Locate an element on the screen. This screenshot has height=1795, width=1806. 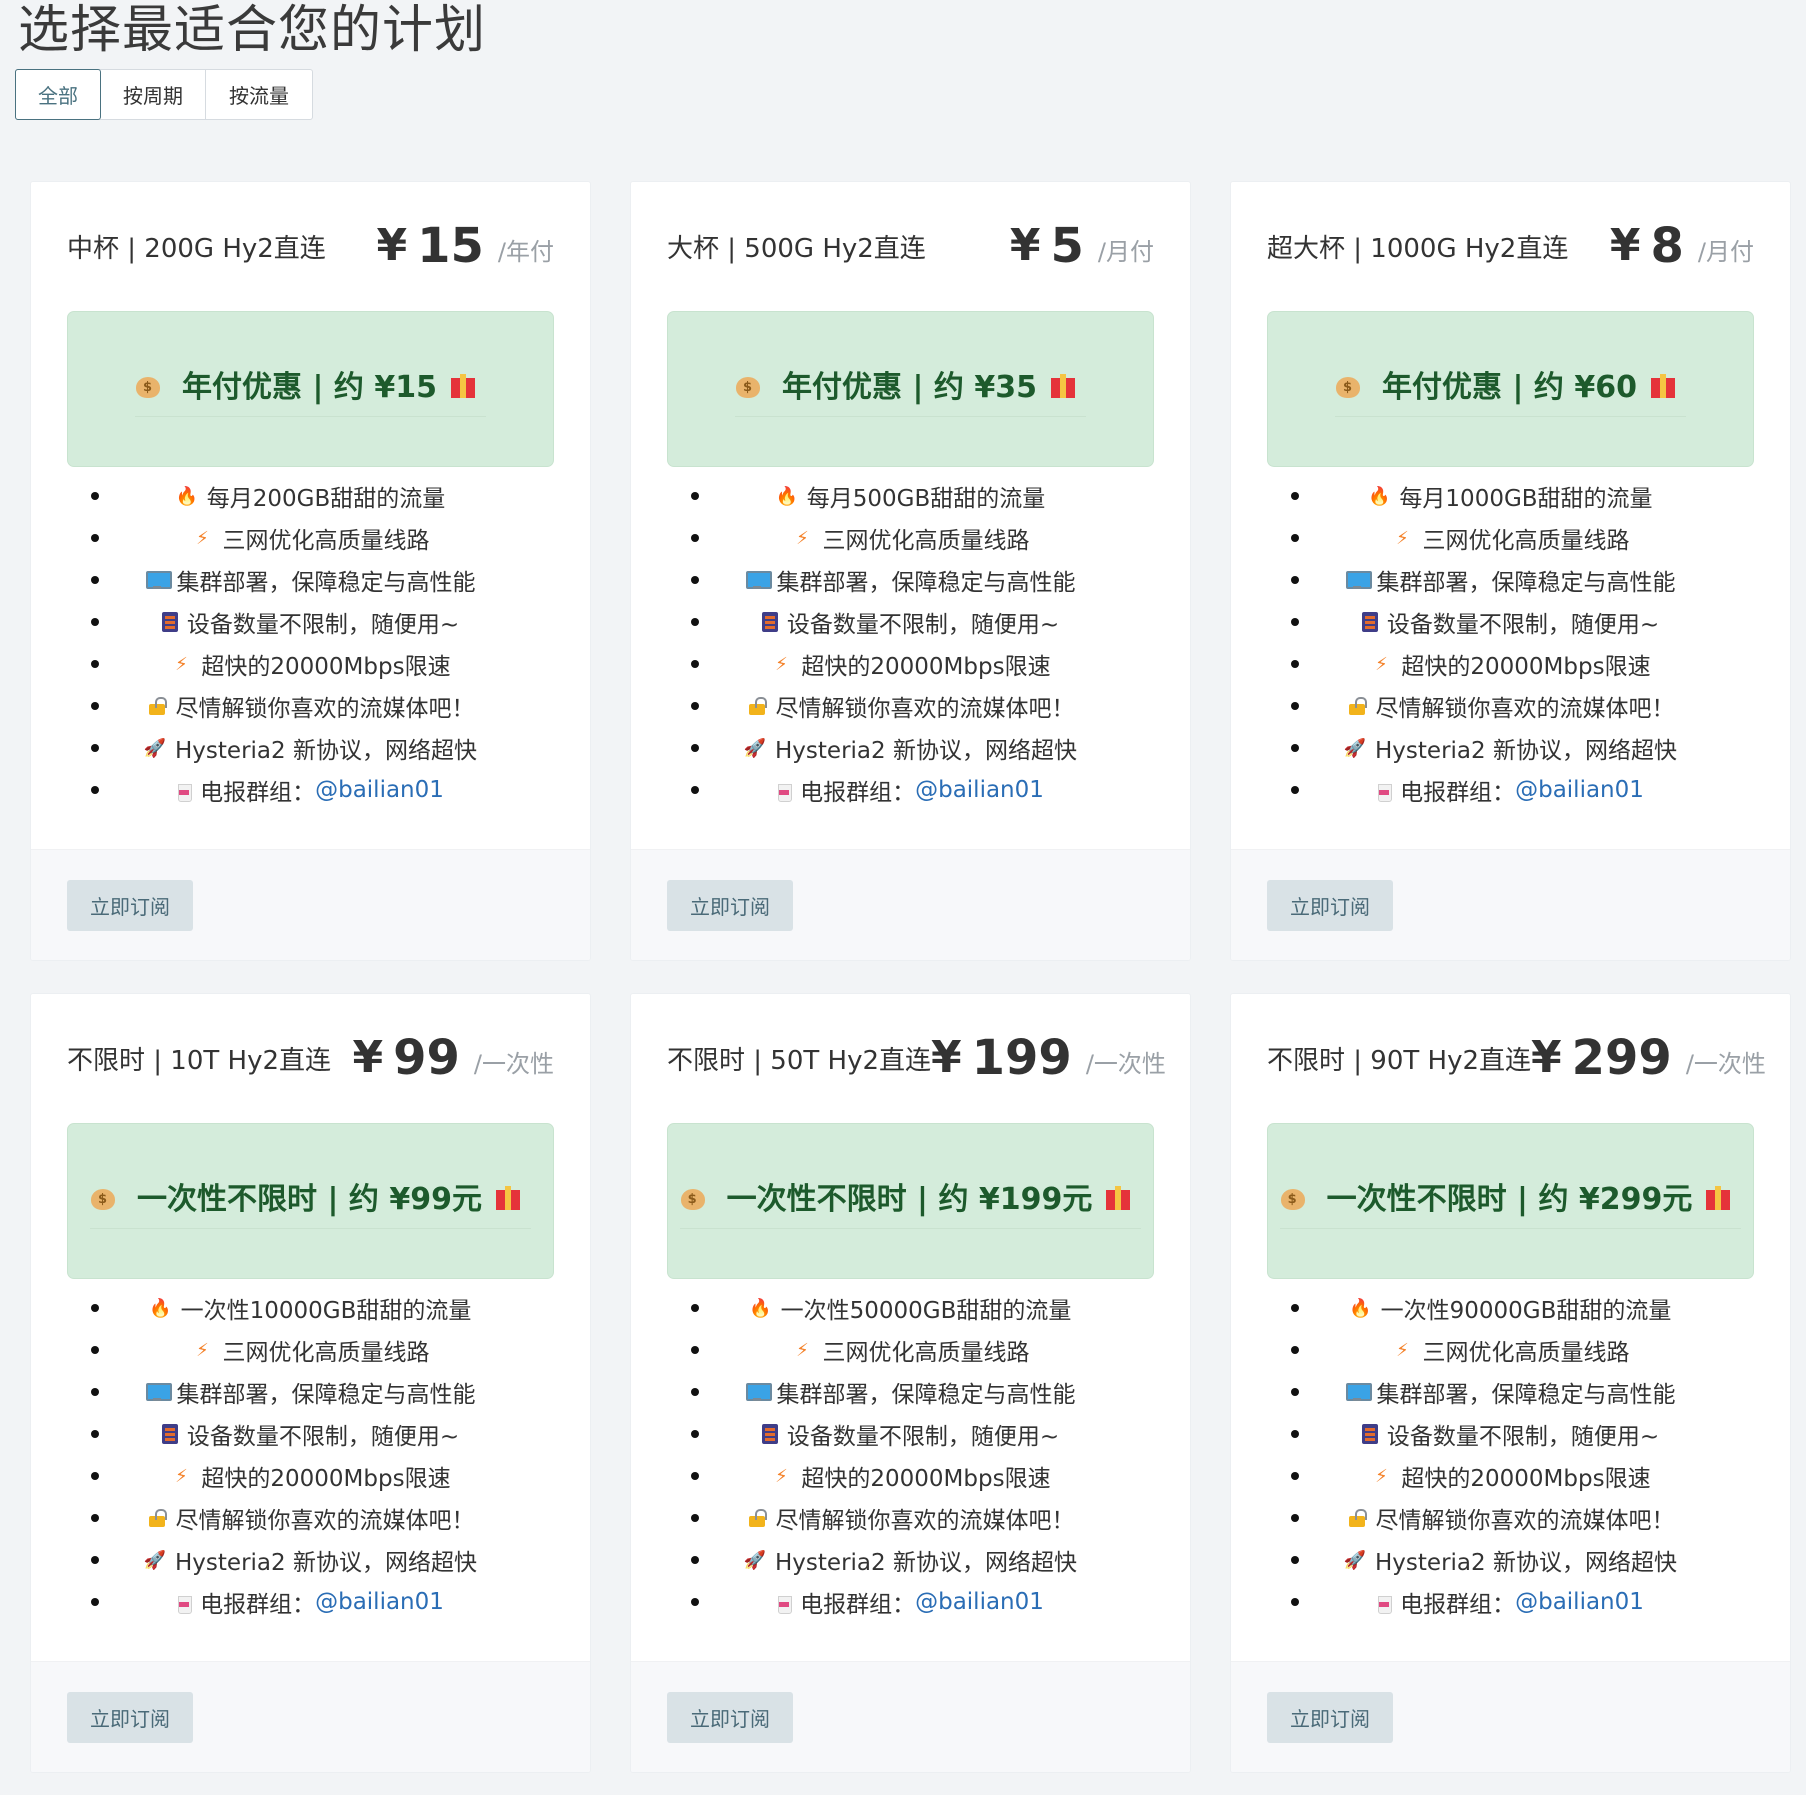
feature-text: 每月1000GB甜甜的流量 is located at coordinates (1526, 499).